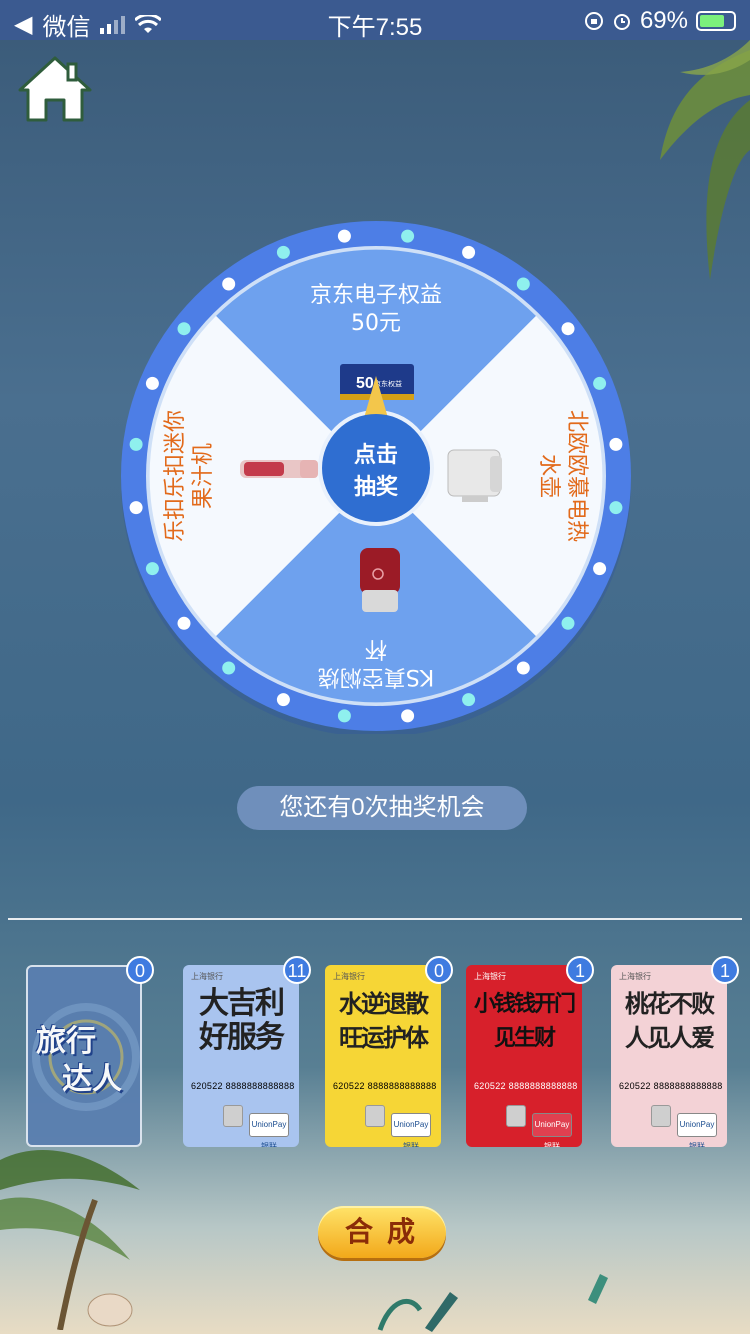 Image resolution: width=750 pixels, height=1334 pixels. I want to click on divider, so click(375, 919).